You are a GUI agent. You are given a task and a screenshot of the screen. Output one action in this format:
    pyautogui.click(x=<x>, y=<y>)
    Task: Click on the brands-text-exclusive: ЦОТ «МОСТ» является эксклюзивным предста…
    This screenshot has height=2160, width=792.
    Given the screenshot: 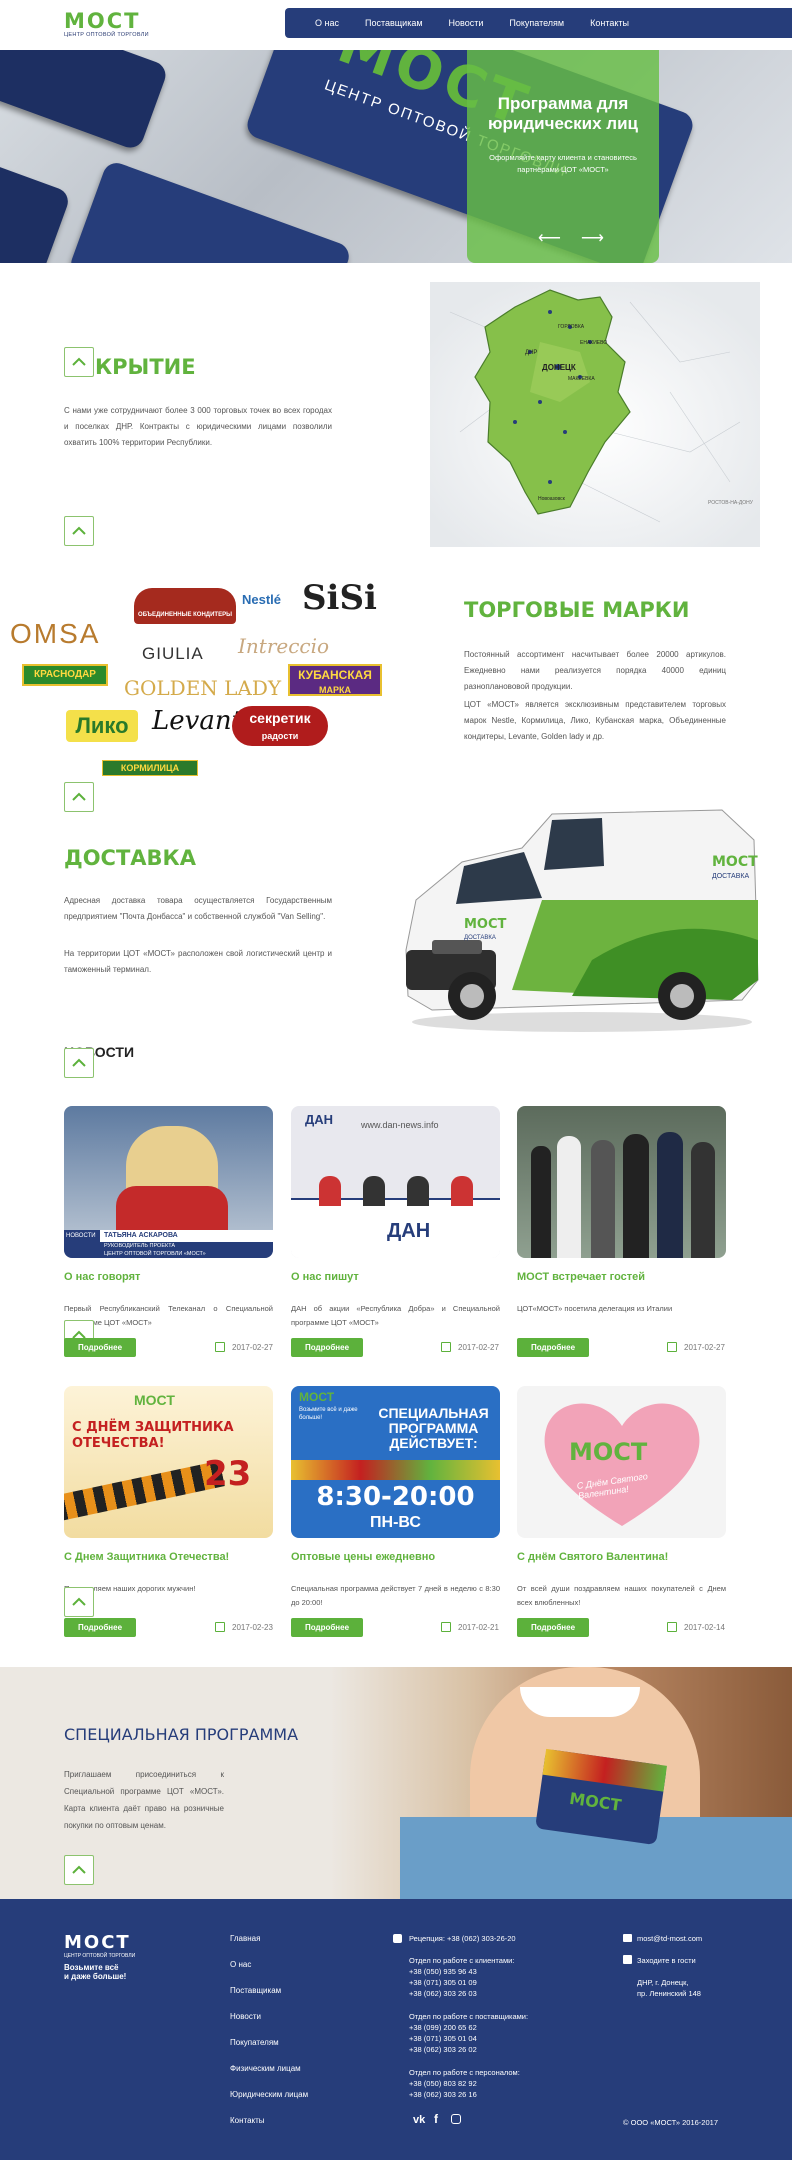 What is the action you would take?
    pyautogui.click(x=595, y=720)
    